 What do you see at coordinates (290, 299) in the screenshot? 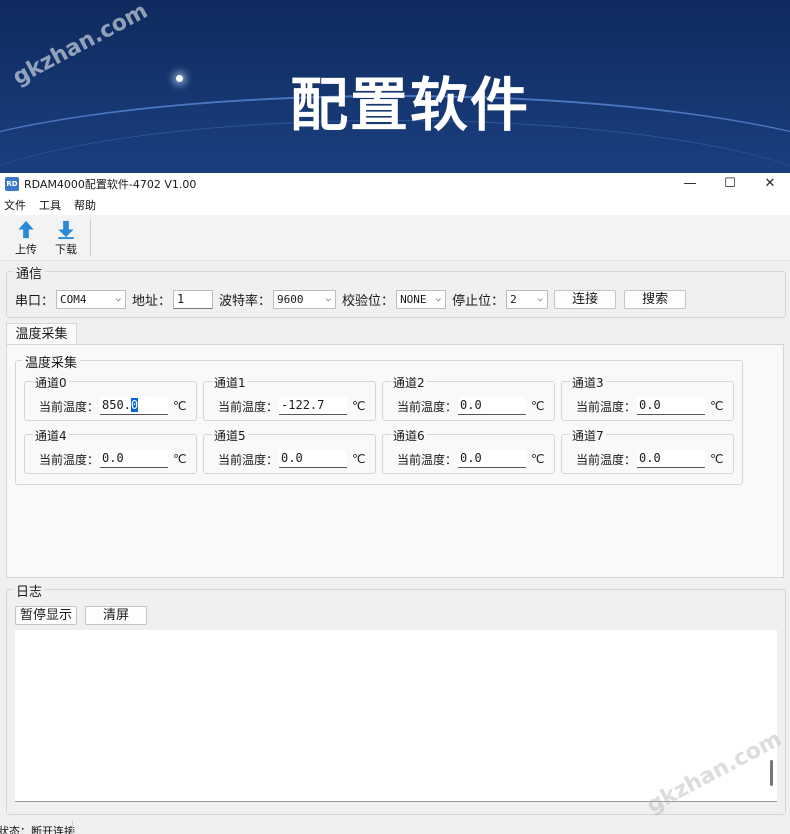
I see `baud-value: 9600` at bounding box center [290, 299].